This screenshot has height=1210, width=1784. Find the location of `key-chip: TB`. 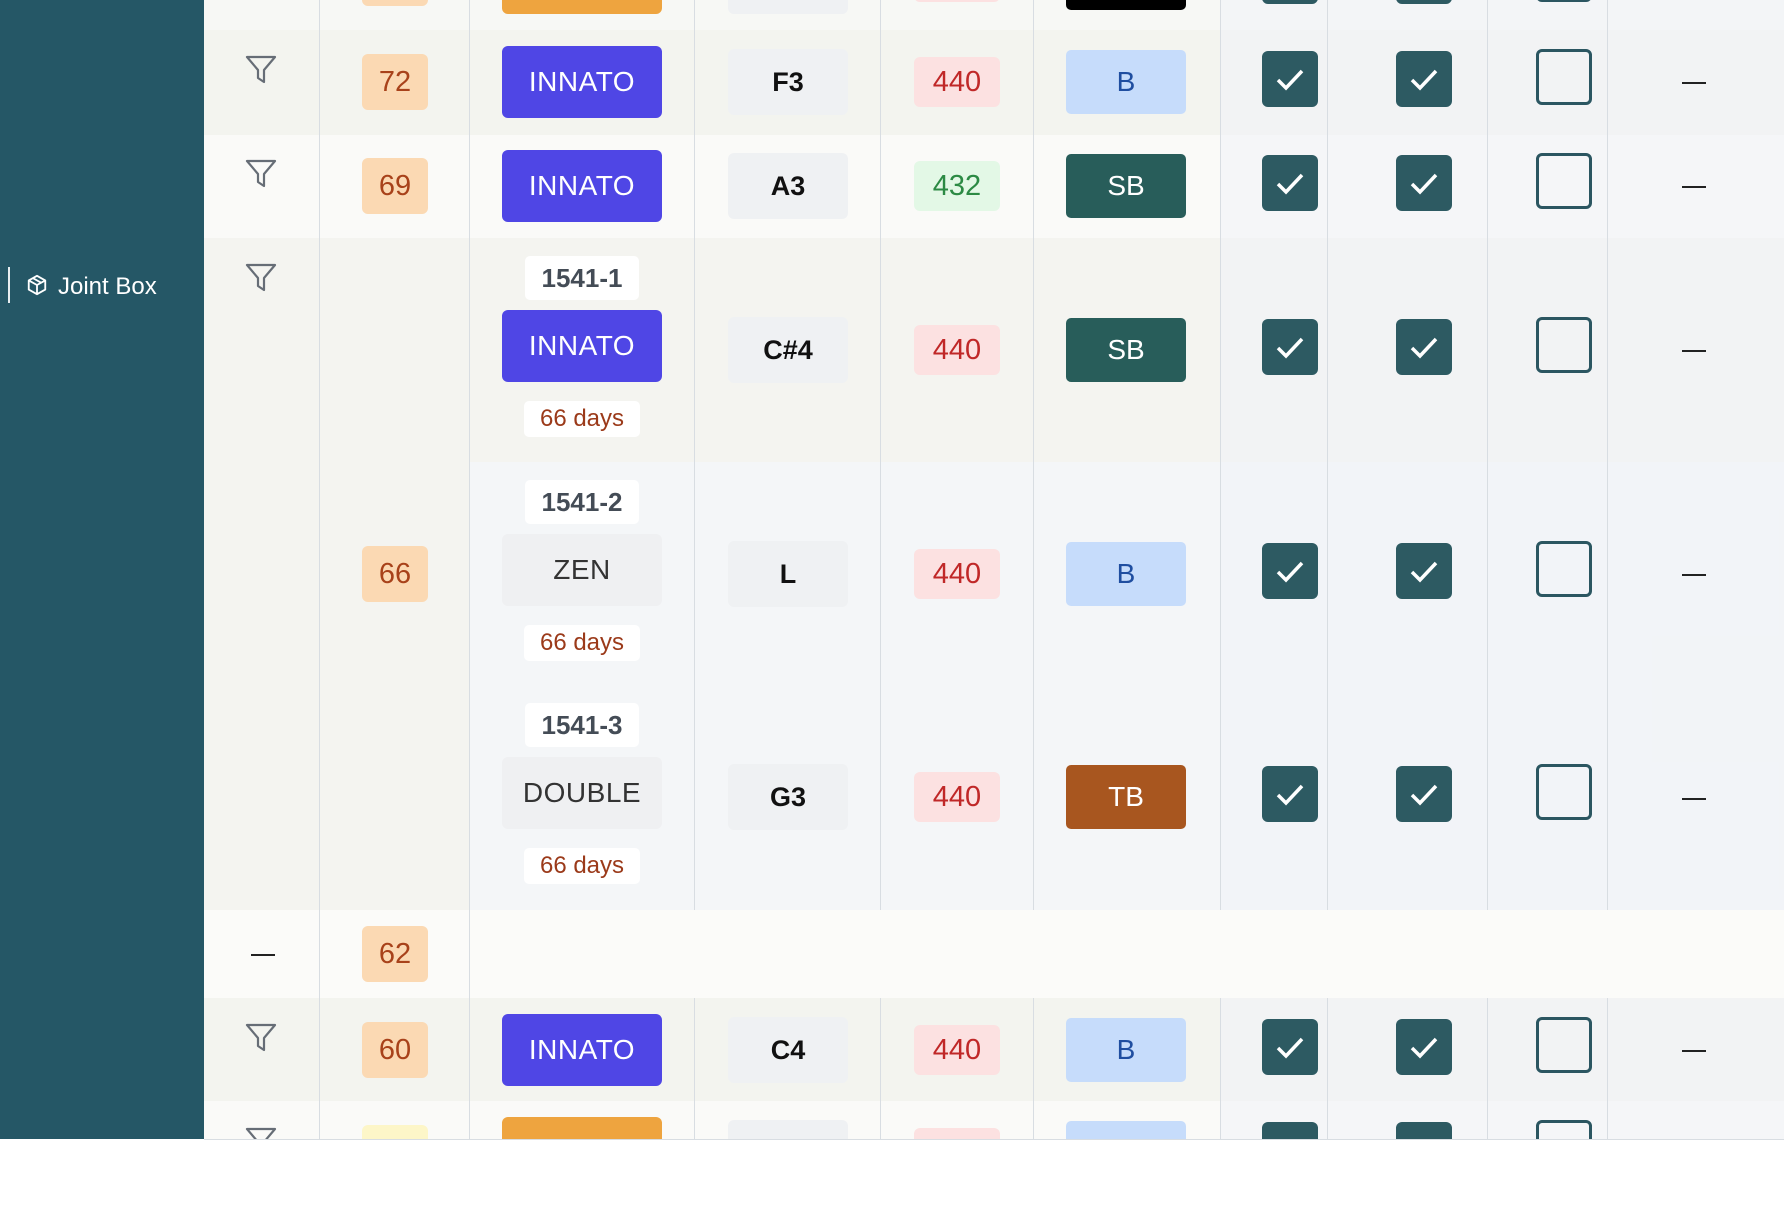

key-chip: TB is located at coordinates (1126, 797).